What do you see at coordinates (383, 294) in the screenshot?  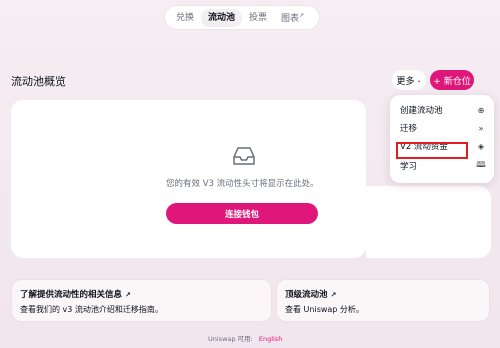 I see `card-title: 顶级流动池 ↗` at bounding box center [383, 294].